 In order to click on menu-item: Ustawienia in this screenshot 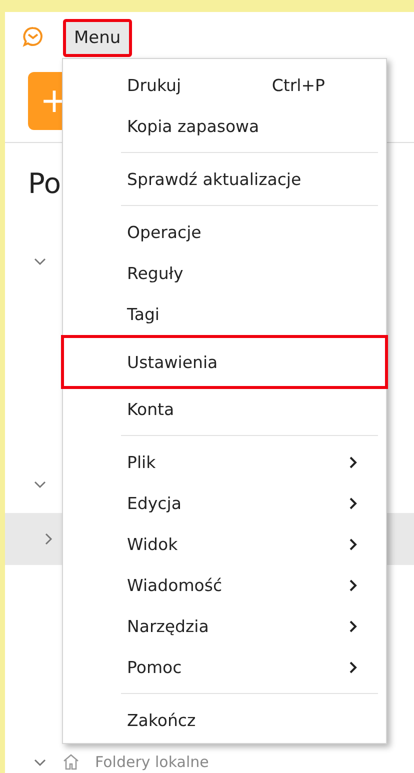, I will do `click(224, 362)`.